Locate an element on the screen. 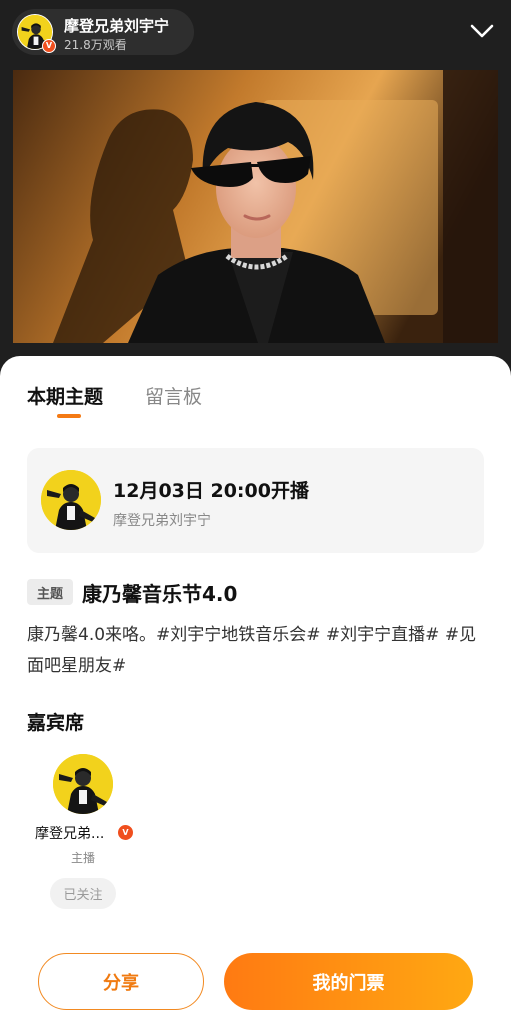  my-ticket-button: 我的门票 is located at coordinates (348, 981).